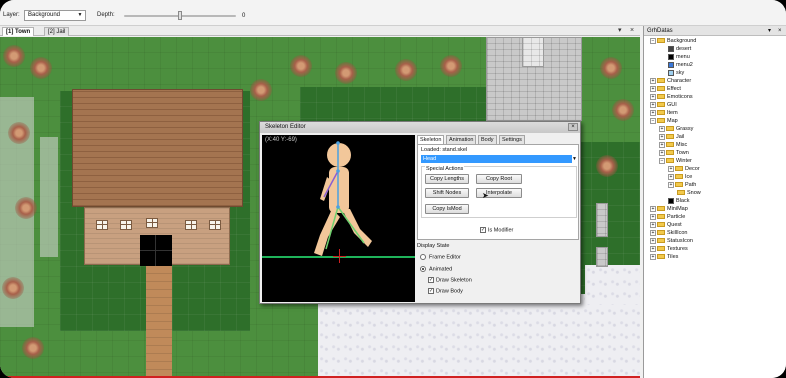 Image resolution: width=786 pixels, height=378 pixels. I want to click on panel-close-icon: ×, so click(780, 31).